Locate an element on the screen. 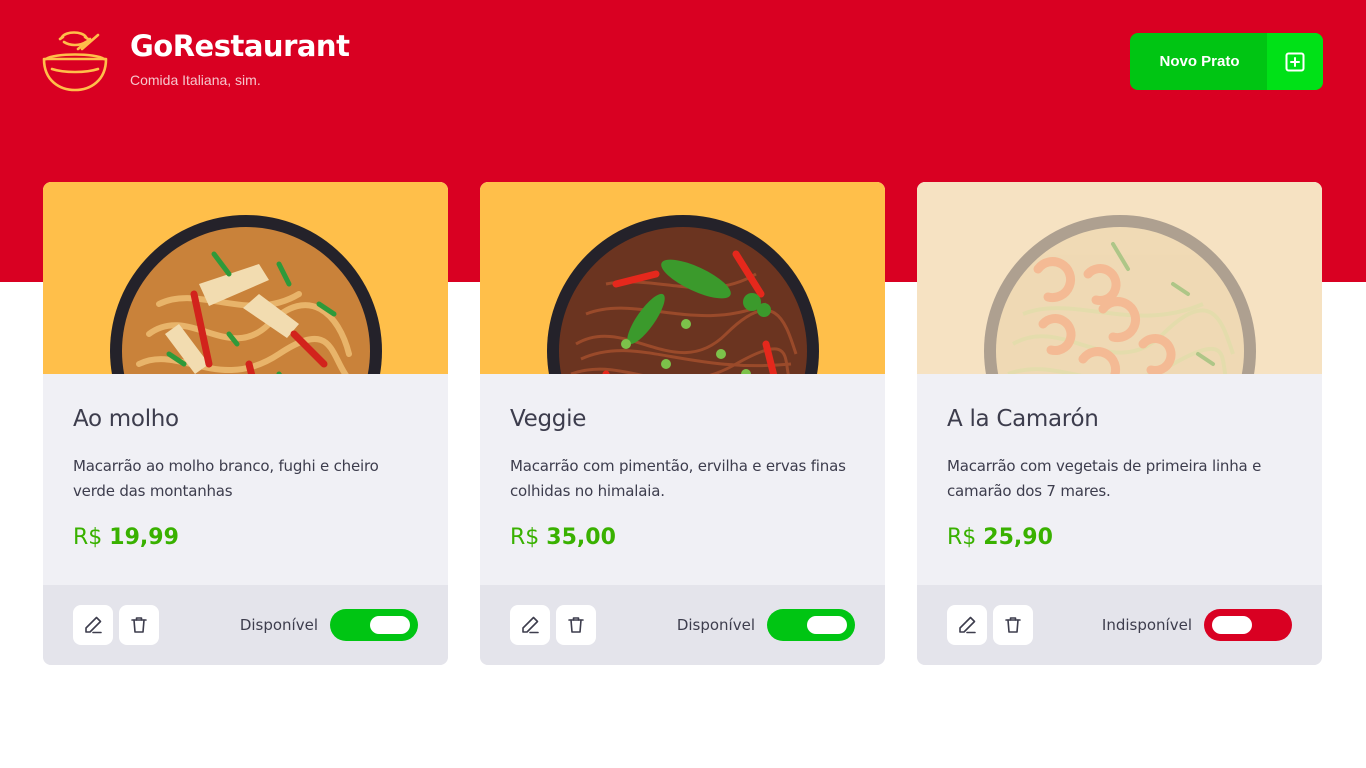 The height and width of the screenshot is (768, 1366). new-dish-icon-box is located at coordinates (1295, 61).